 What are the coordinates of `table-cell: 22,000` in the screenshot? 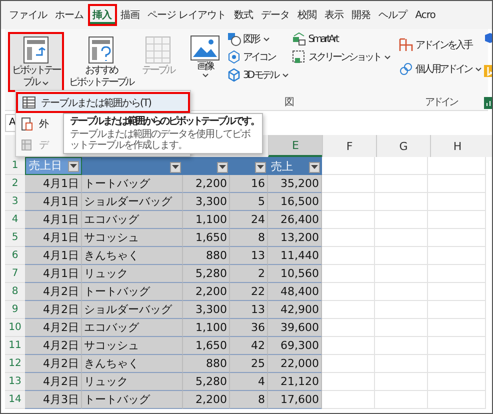 It's located at (295, 364).